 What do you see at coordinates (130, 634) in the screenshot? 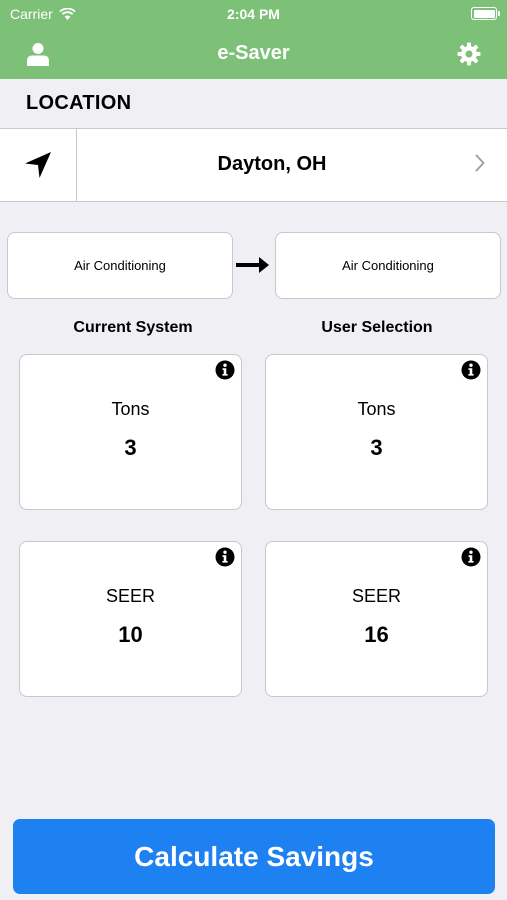
I see `card-value: 10` at bounding box center [130, 634].